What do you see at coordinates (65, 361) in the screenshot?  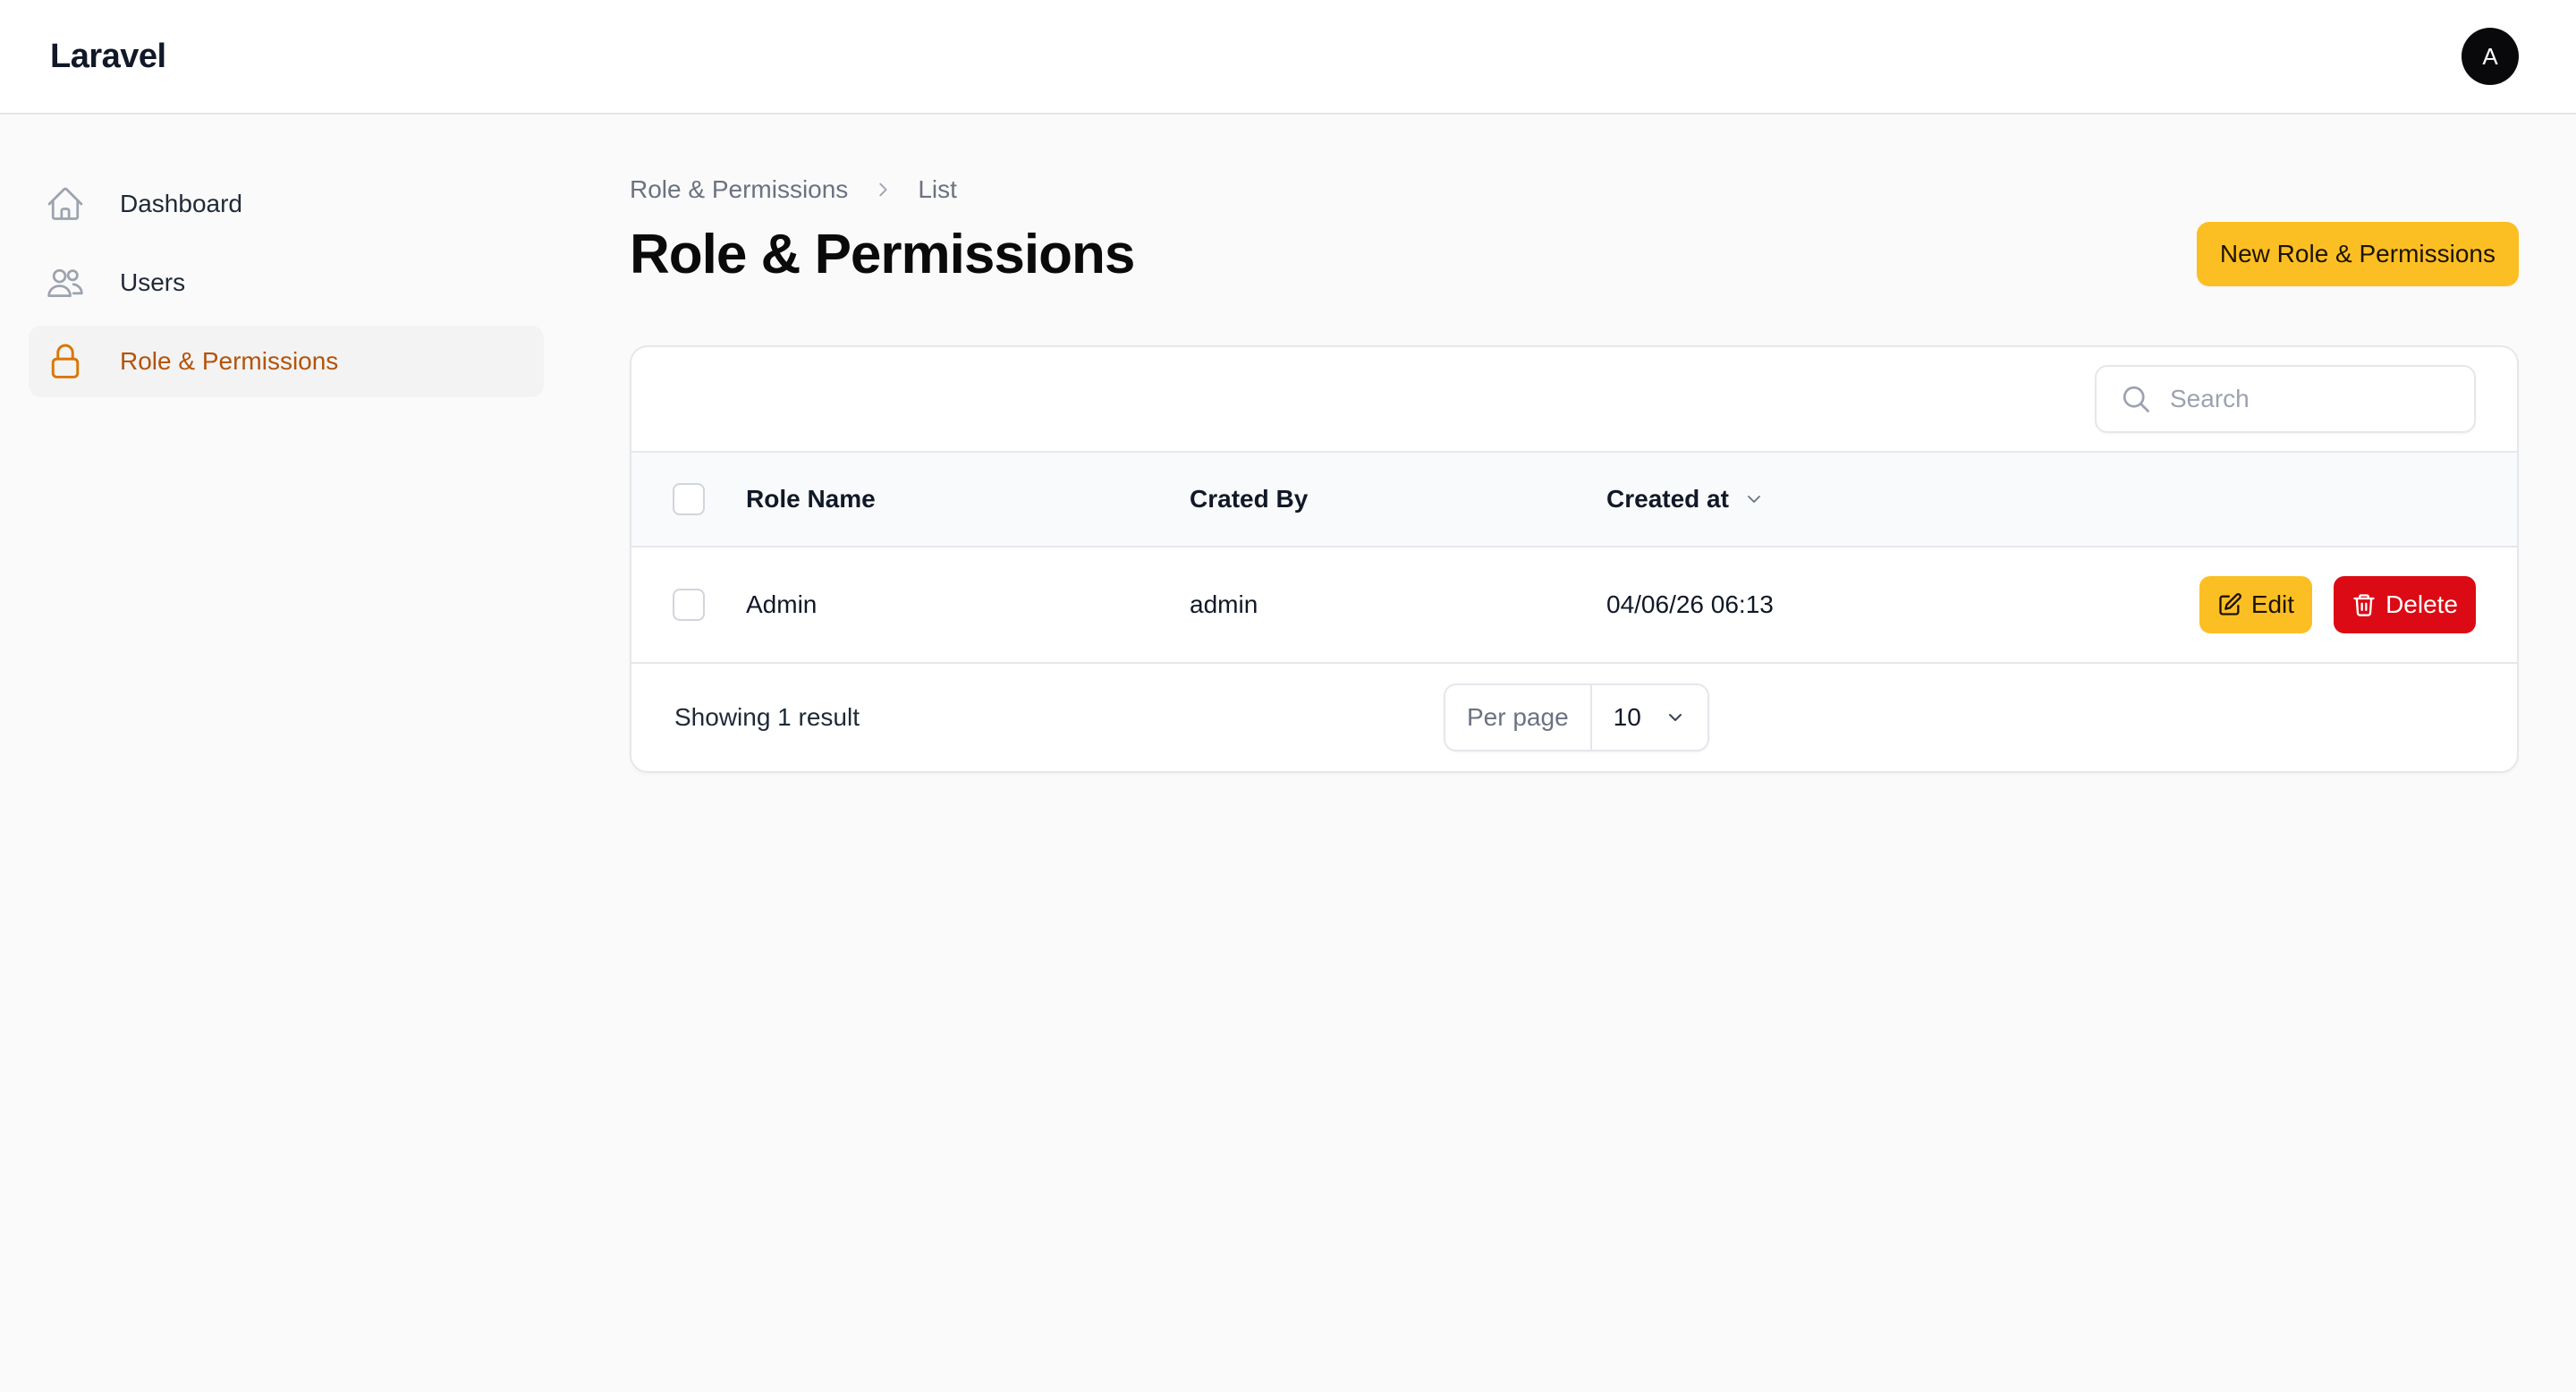 I see `lock-icon` at bounding box center [65, 361].